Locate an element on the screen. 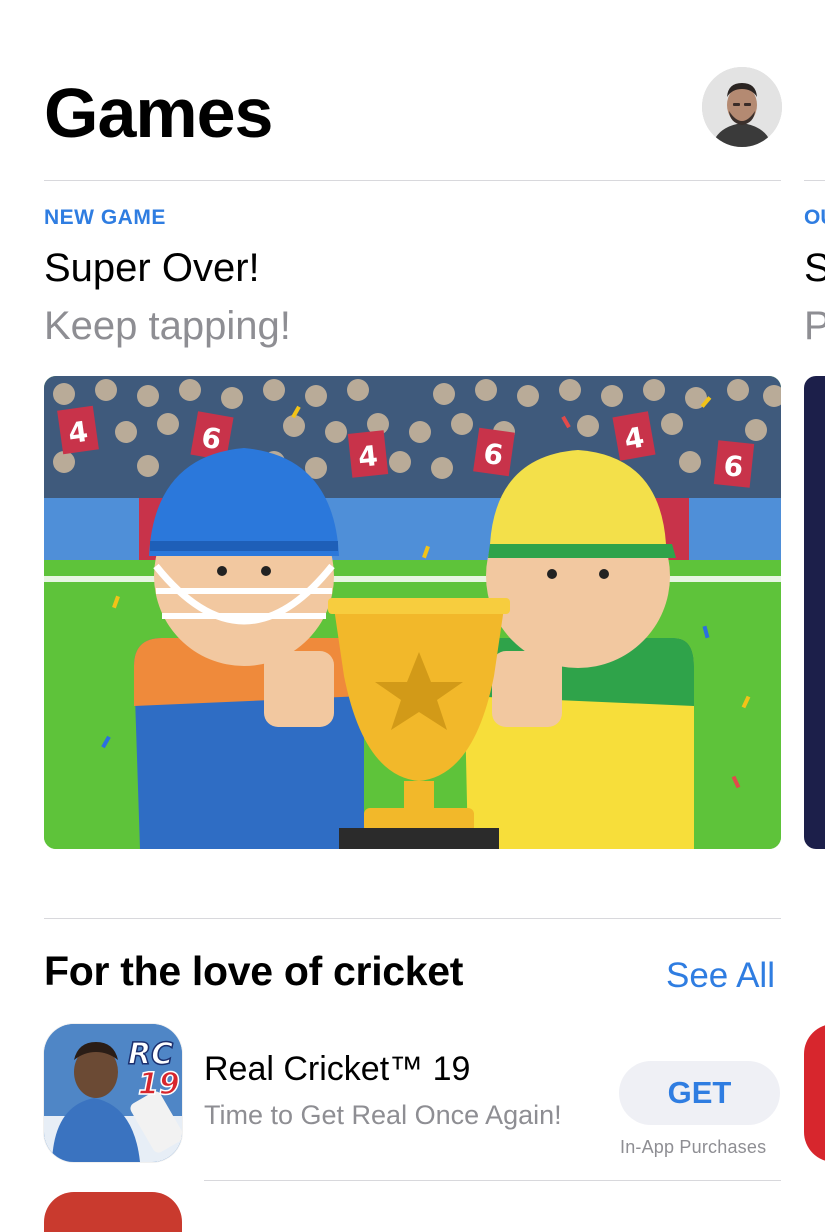 This screenshot has height=1232, width=825. next-feature-title: S is located at coordinates (814, 268).